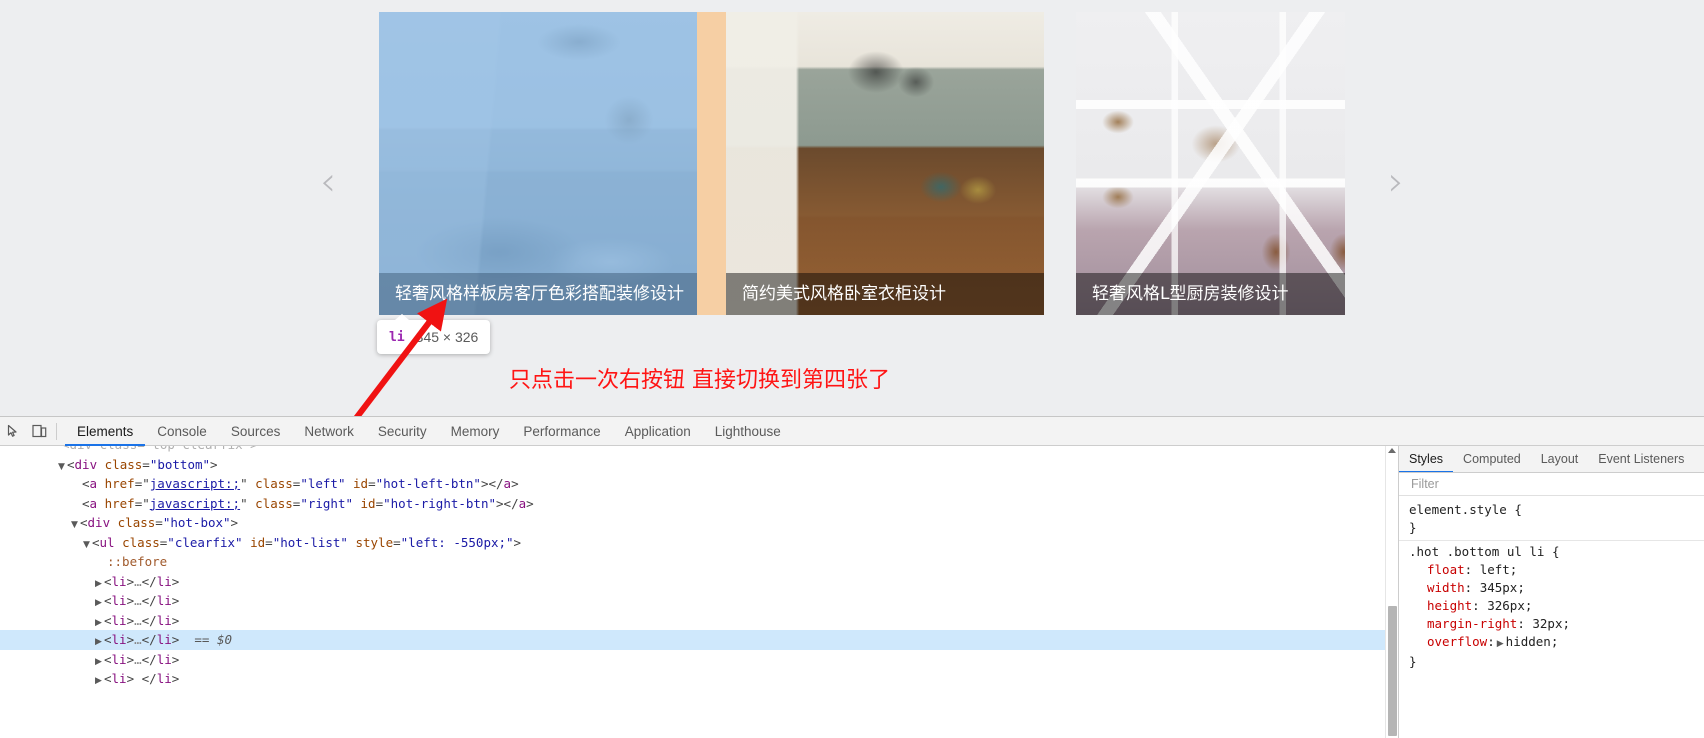 This screenshot has height=738, width=1704. I want to click on carousel-prev-arrow-icon: ‹, so click(328, 183).